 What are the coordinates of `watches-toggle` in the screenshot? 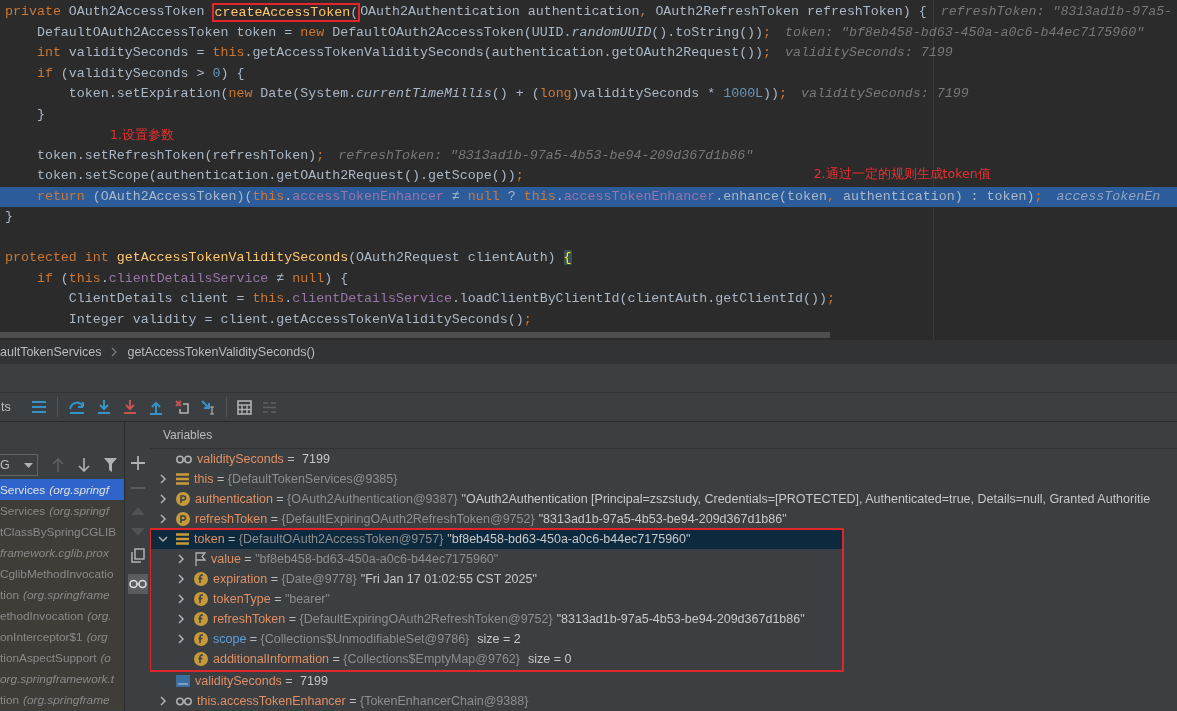 It's located at (137, 584).